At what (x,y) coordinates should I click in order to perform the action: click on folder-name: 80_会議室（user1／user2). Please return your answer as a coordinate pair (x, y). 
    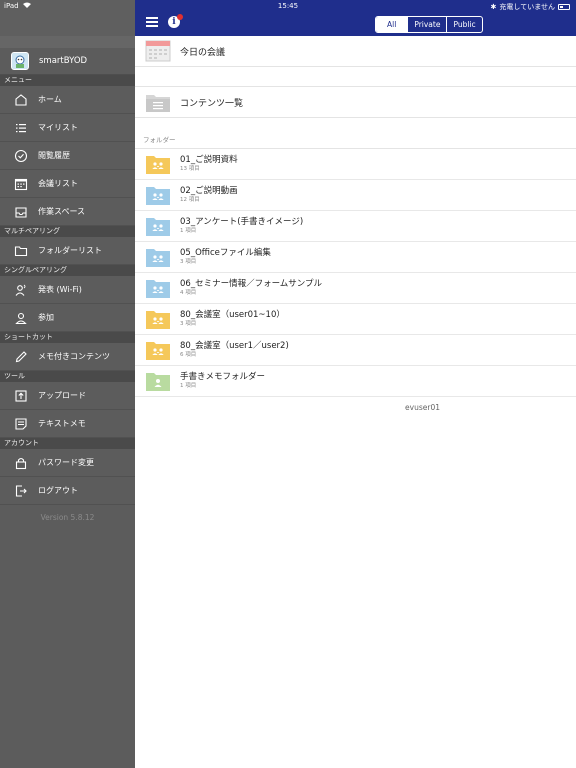
    Looking at the image, I should click on (234, 346).